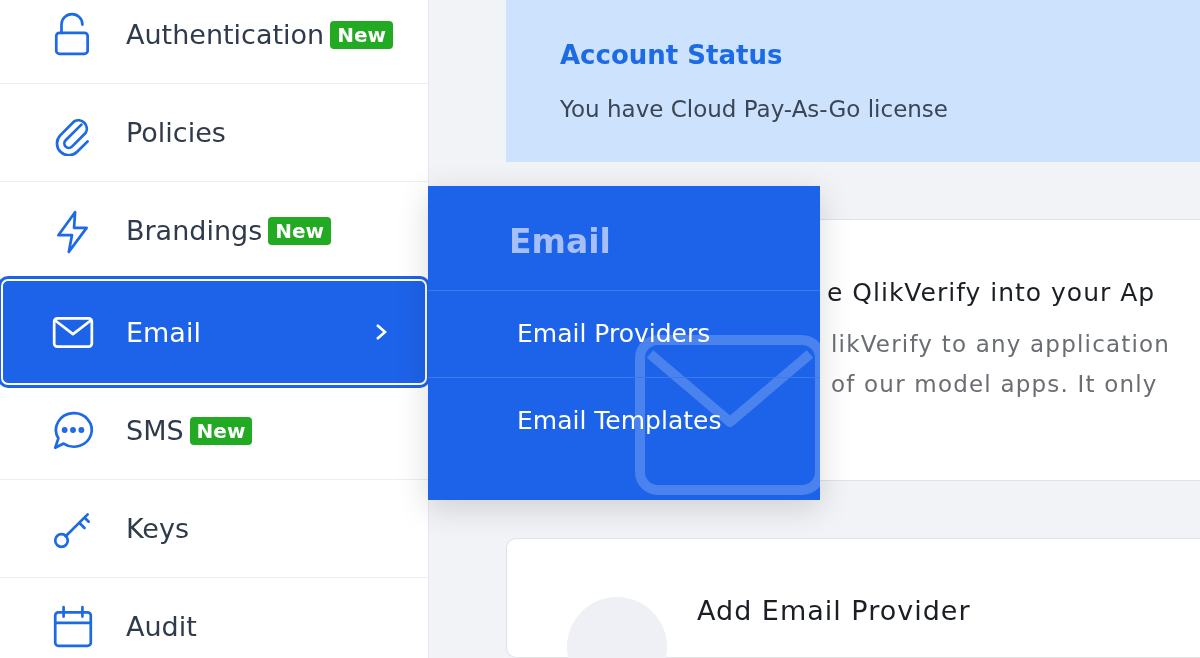 This screenshot has width=1200, height=658. I want to click on sidebar-item: Authentication New, so click(214, 42).